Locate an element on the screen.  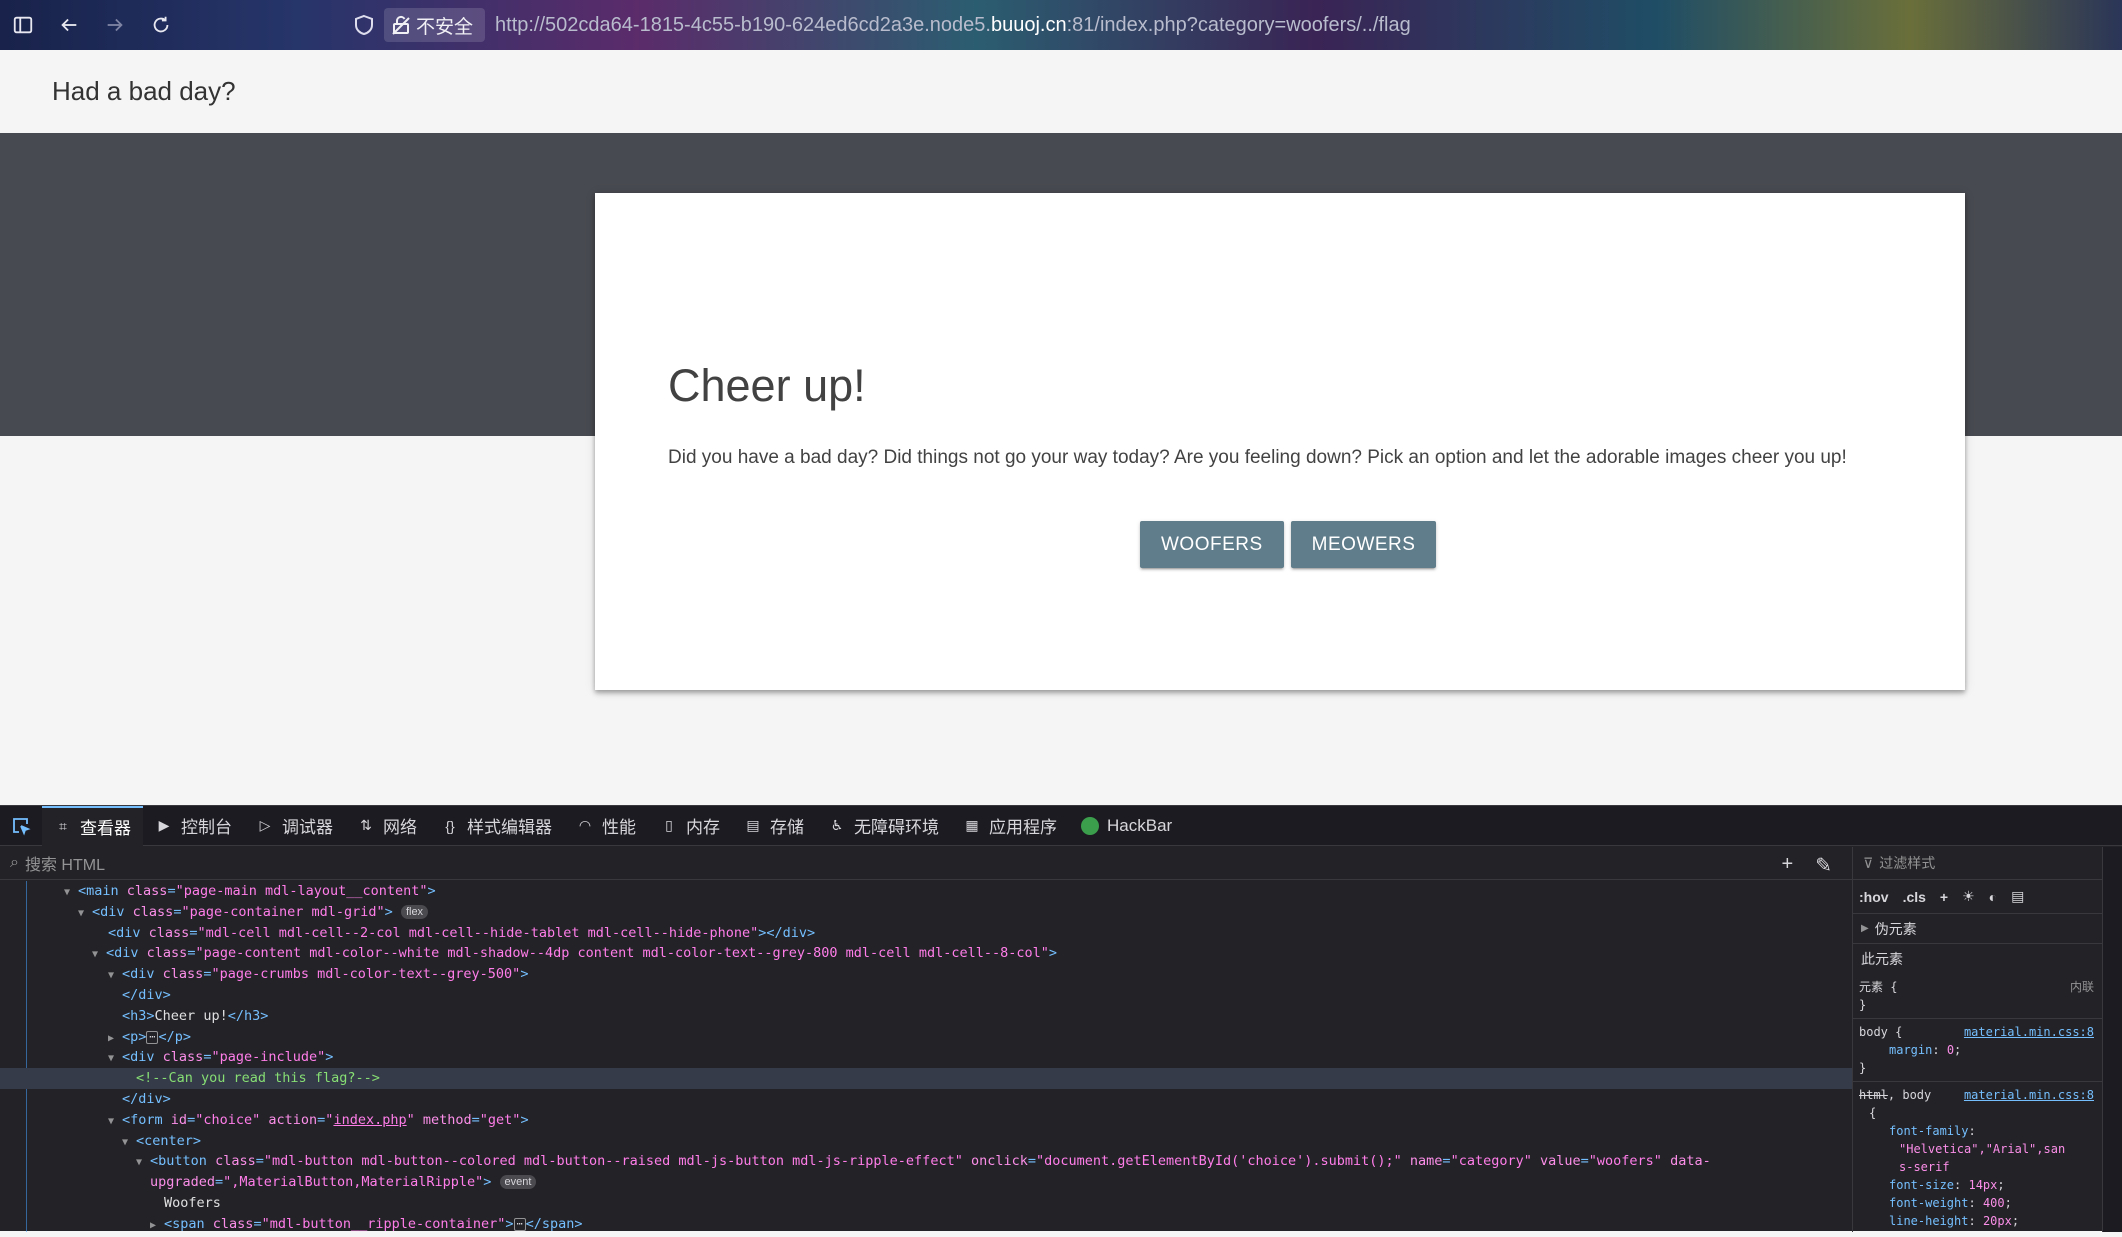
search-icon: ⌕ is located at coordinates (14, 862).